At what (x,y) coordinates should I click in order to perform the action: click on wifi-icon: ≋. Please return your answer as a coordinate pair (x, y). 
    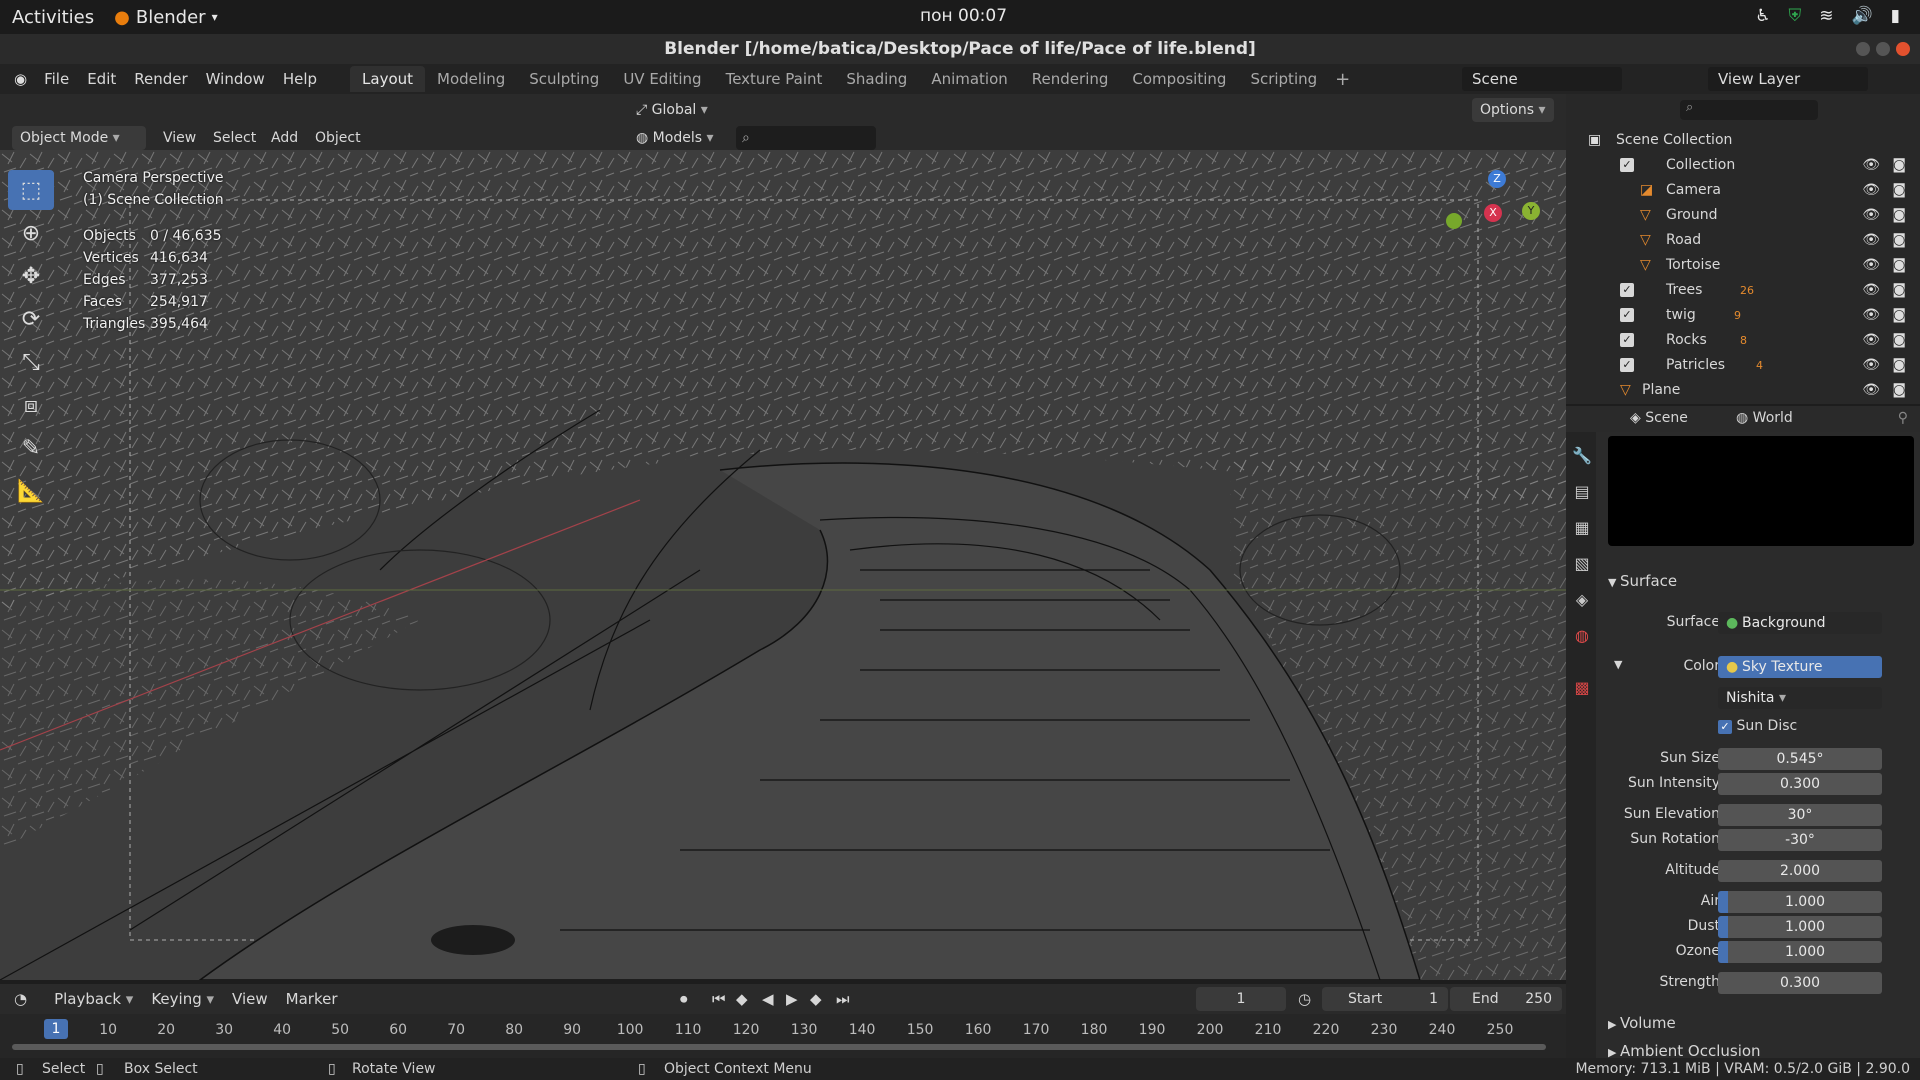
    Looking at the image, I should click on (1826, 16).